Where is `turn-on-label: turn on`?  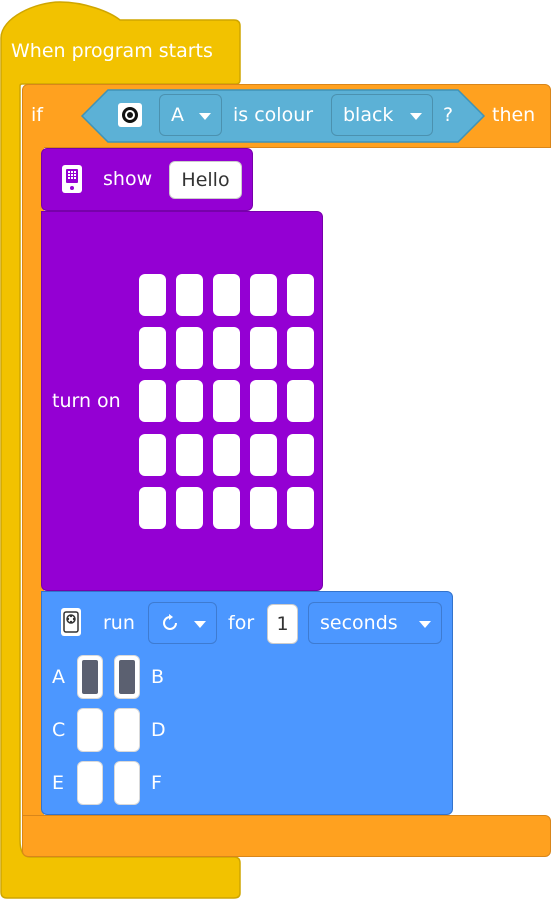 turn-on-label: turn on is located at coordinates (86, 401).